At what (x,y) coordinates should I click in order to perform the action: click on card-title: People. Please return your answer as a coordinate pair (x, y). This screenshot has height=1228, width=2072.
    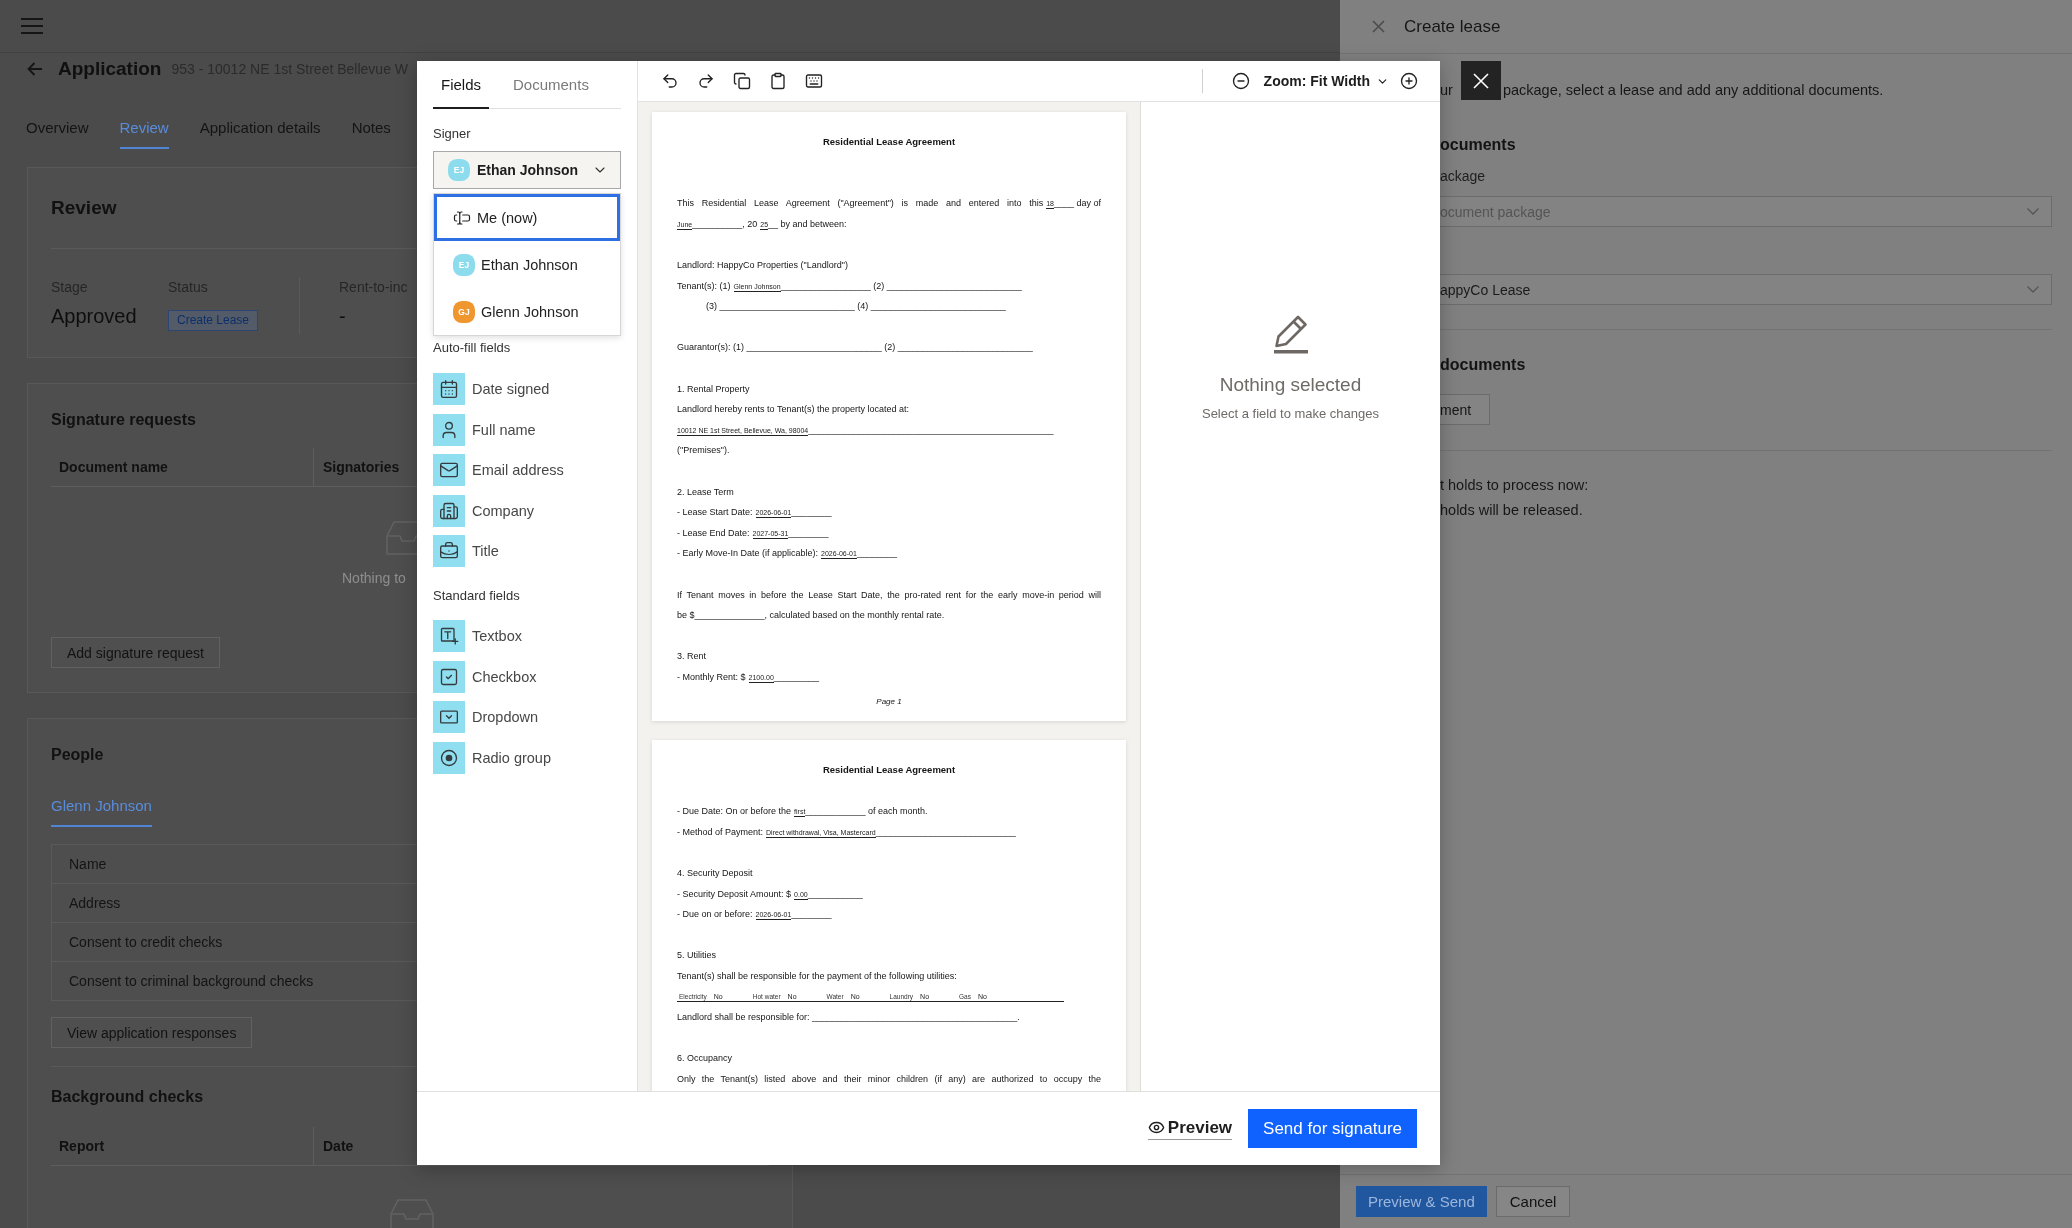
    Looking at the image, I should click on (77, 755).